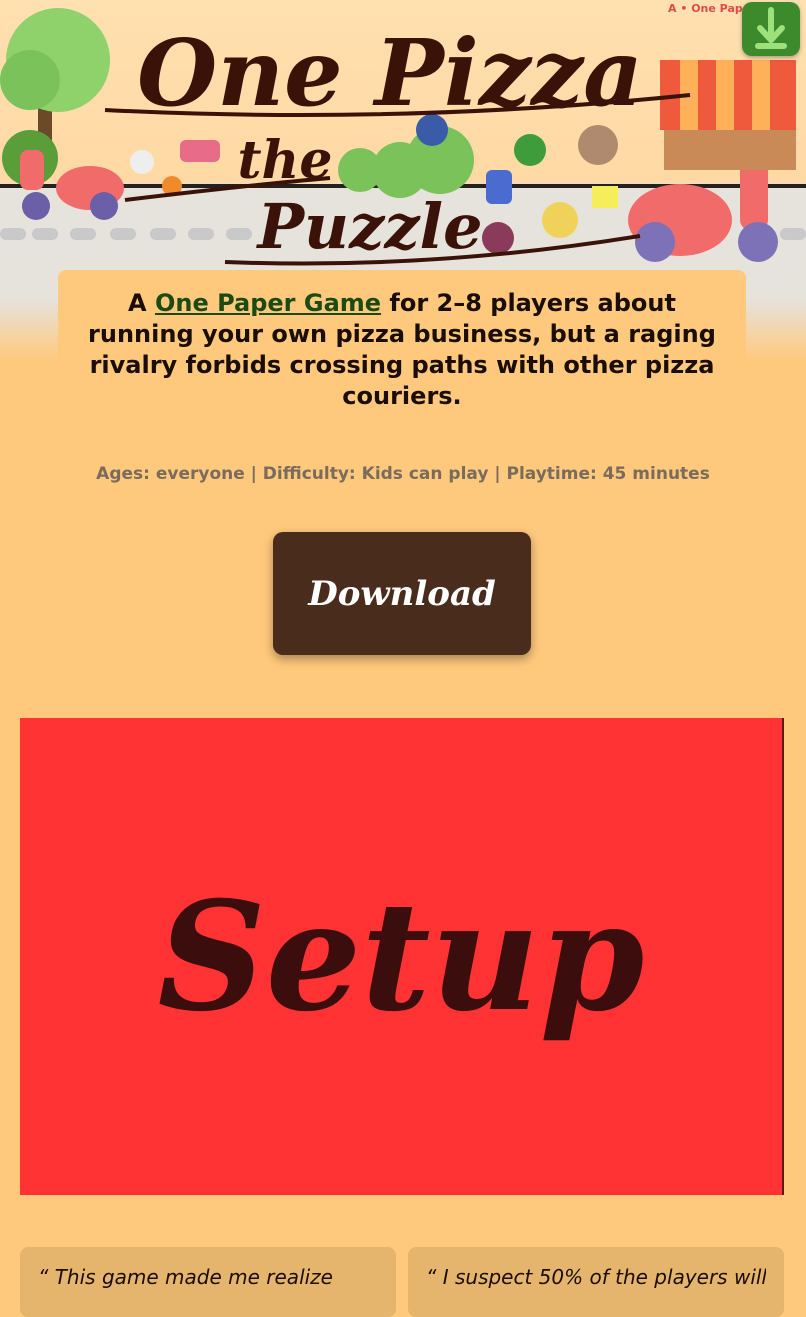 This screenshot has width=806, height=1317. What do you see at coordinates (368, 226) in the screenshot?
I see `title-line-3: Puzzle` at bounding box center [368, 226].